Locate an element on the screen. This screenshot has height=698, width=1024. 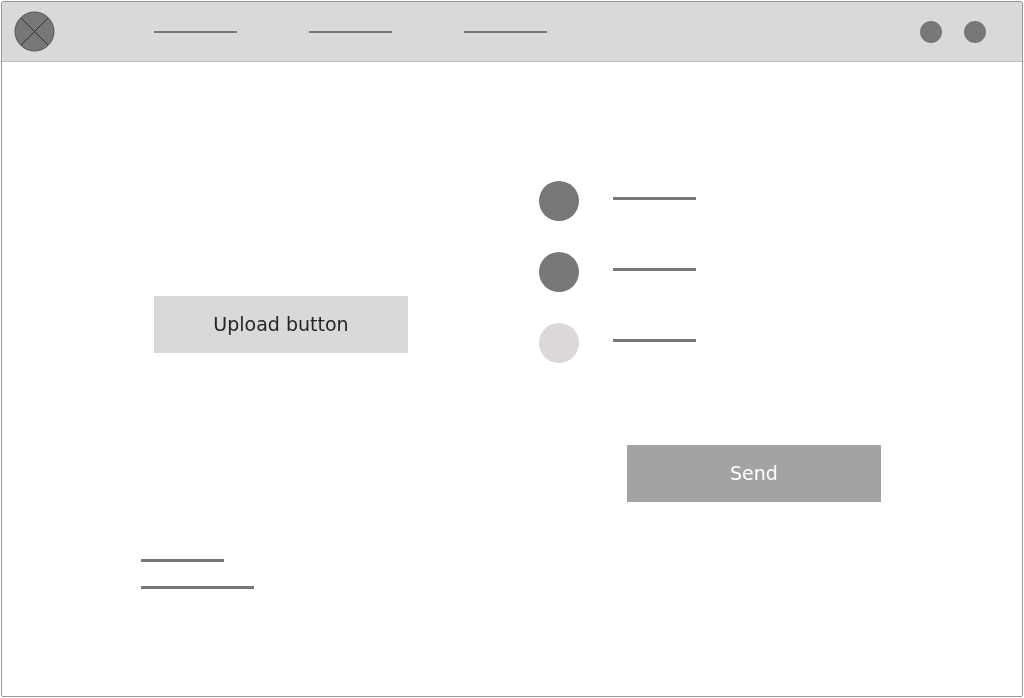
upload-button: Upload button is located at coordinates (281, 324).